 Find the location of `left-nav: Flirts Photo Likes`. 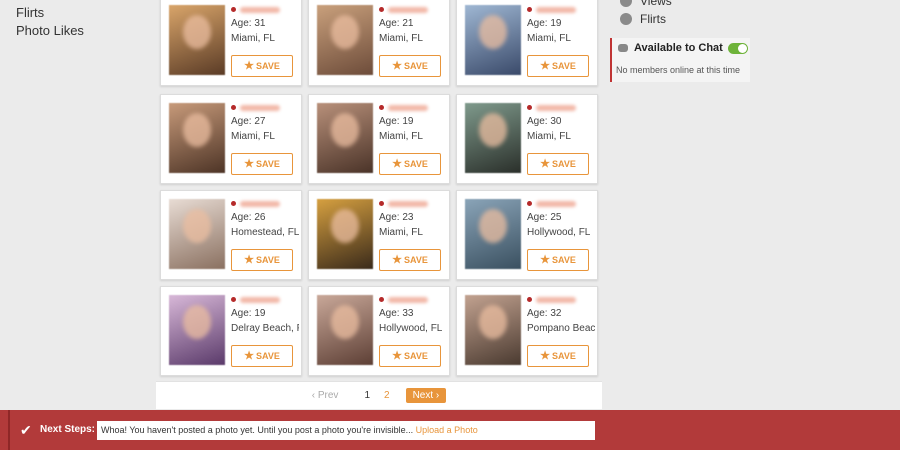

left-nav: Flirts Photo Likes is located at coordinates (50, 22).